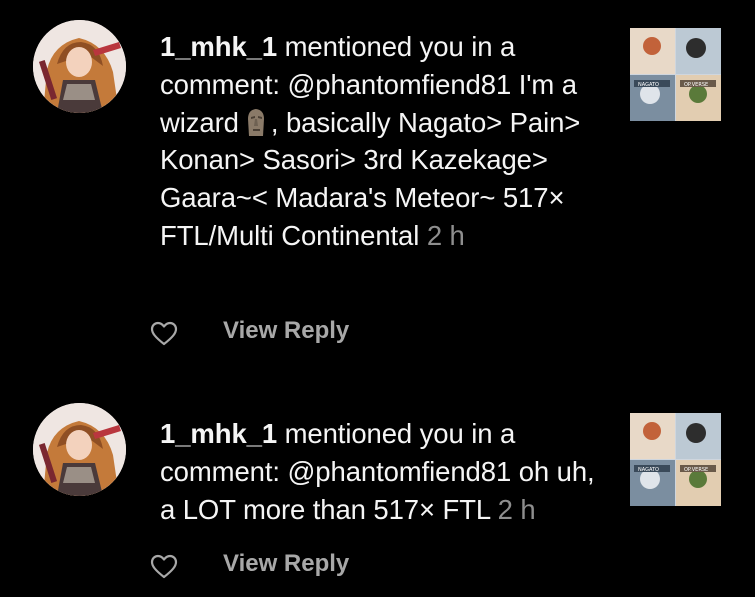  Describe the element at coordinates (256, 122) in the screenshot. I see `moai-icon` at that location.